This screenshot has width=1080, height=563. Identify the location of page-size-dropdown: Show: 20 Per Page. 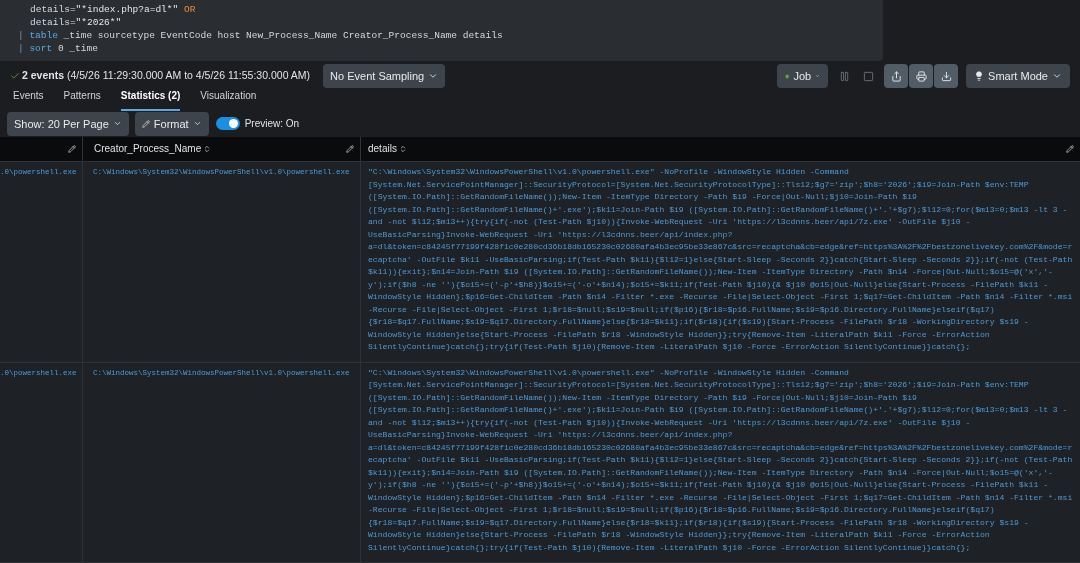
(68, 123).